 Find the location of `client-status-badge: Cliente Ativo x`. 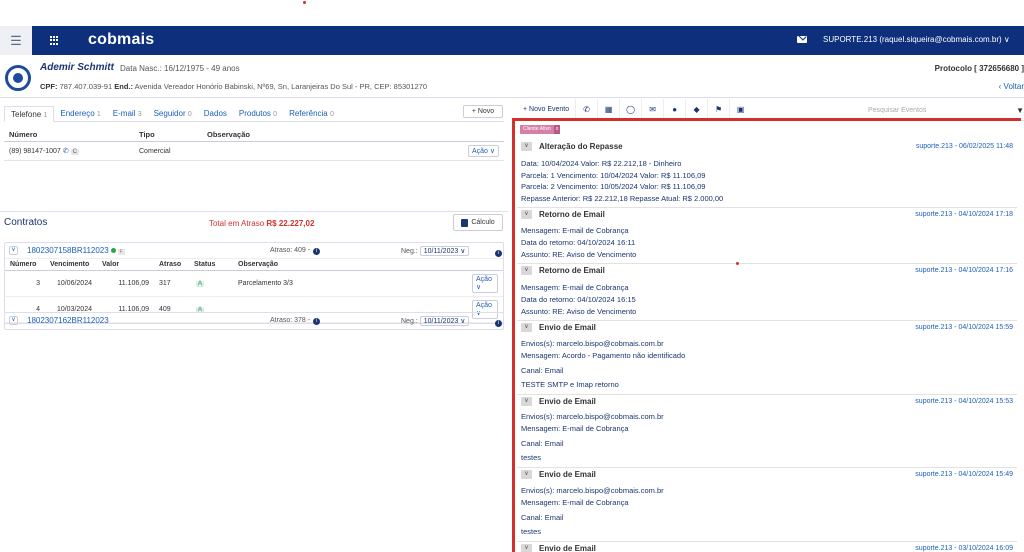

client-status-badge: Cliente Ativo x is located at coordinates (540, 129).